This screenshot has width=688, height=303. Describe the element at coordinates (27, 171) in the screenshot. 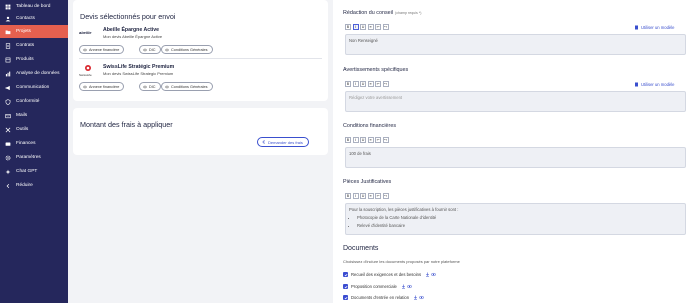

I see `sidebar-item-label: Chat GPT` at that location.